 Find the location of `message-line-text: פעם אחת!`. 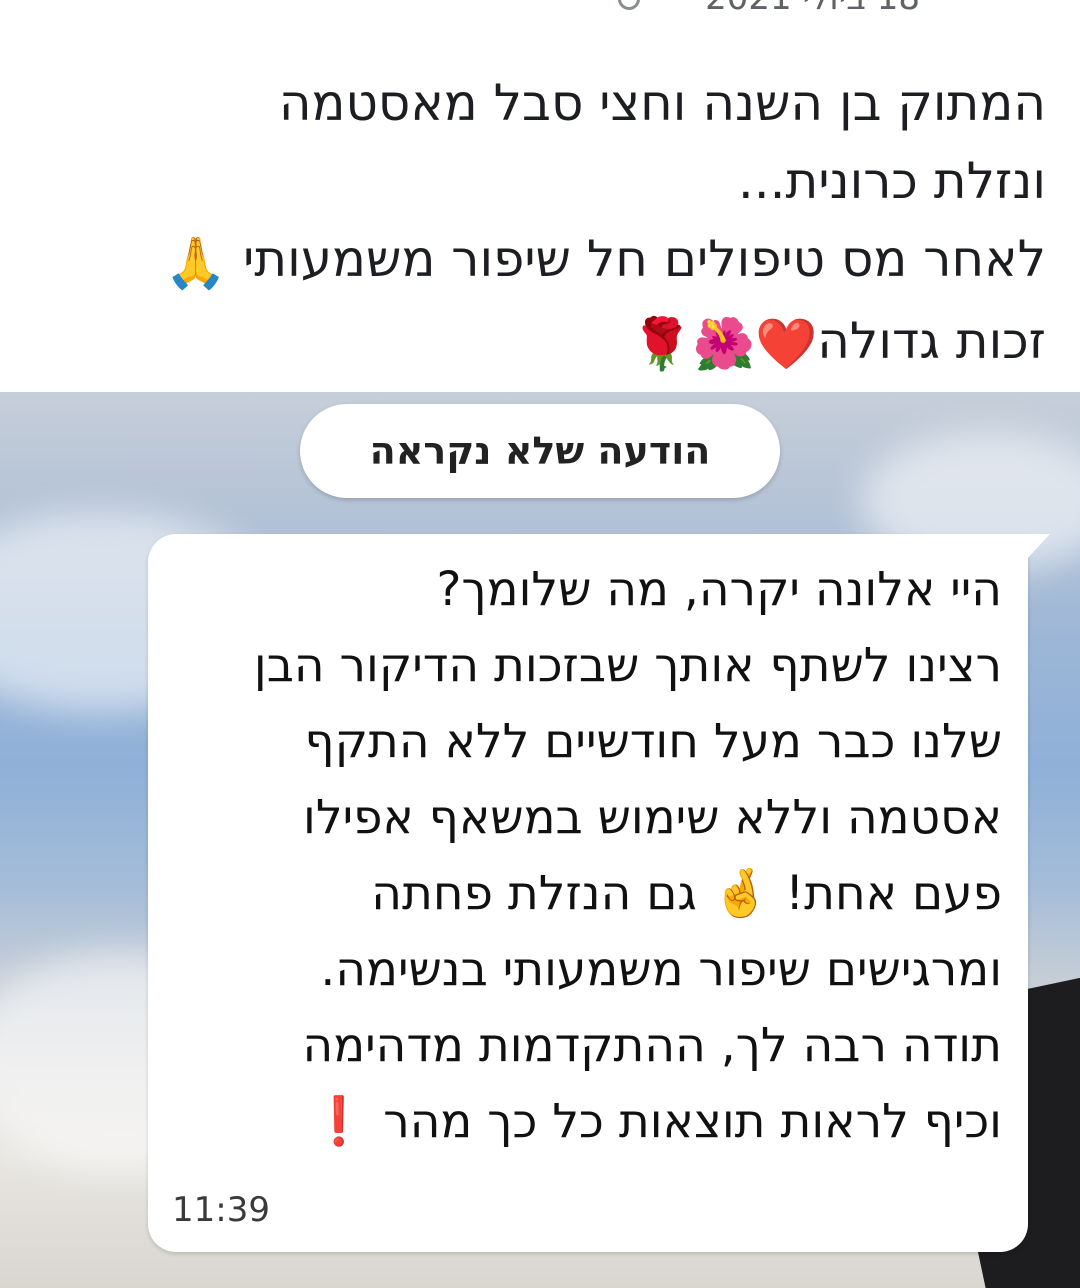

message-line-text: פעם אחת! is located at coordinates (893, 893).